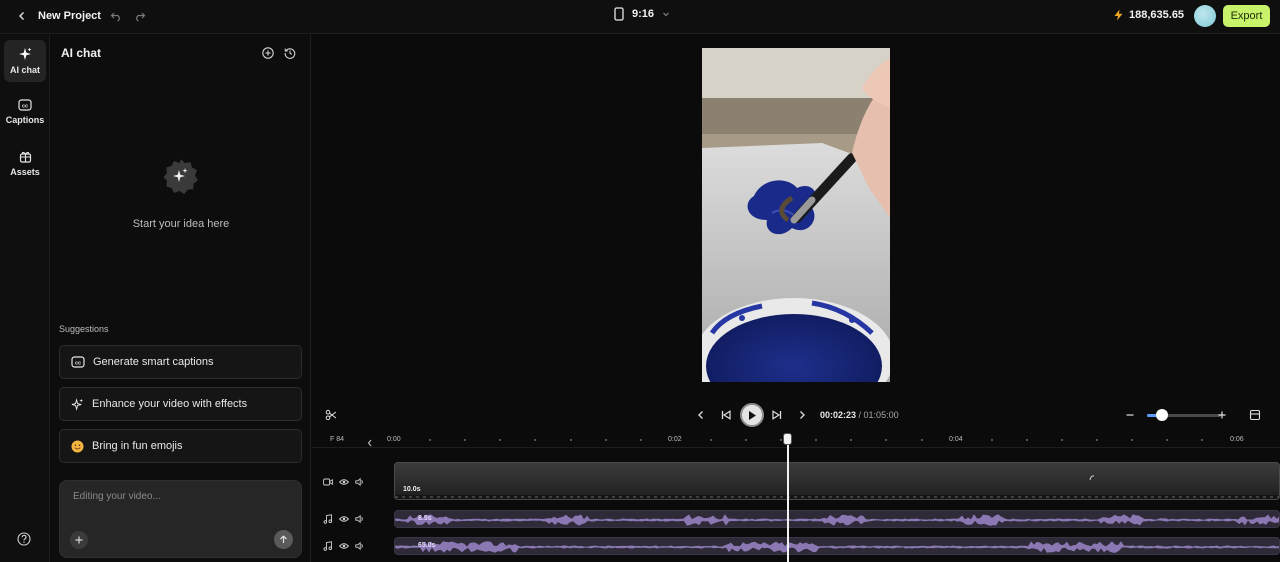 Image resolution: width=1280 pixels, height=562 pixels. I want to click on help-button, so click(24, 541).